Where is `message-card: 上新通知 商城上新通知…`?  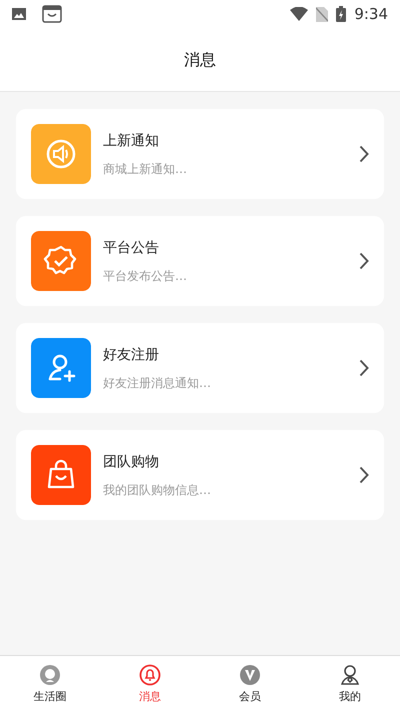
message-card: 上新通知 商城上新通知… is located at coordinates (200, 154).